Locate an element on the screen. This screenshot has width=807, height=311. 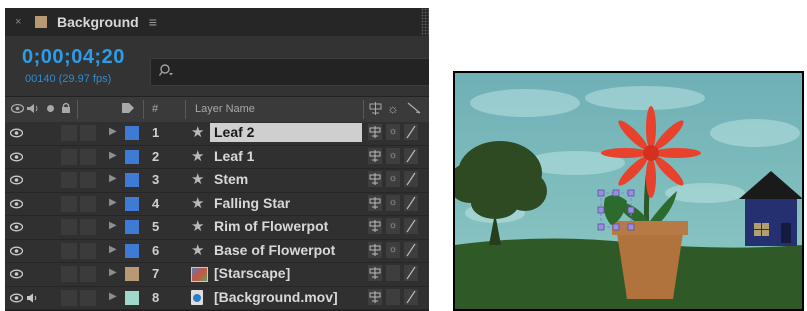
layer-name: Stem is located at coordinates (229, 179).